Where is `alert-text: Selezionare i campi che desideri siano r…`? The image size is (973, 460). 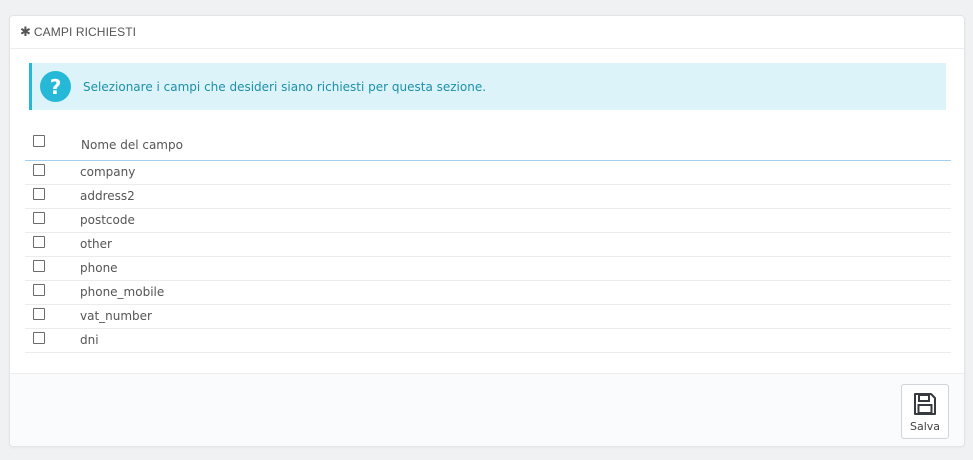
alert-text: Selezionare i campi che desideri siano r… is located at coordinates (285, 86).